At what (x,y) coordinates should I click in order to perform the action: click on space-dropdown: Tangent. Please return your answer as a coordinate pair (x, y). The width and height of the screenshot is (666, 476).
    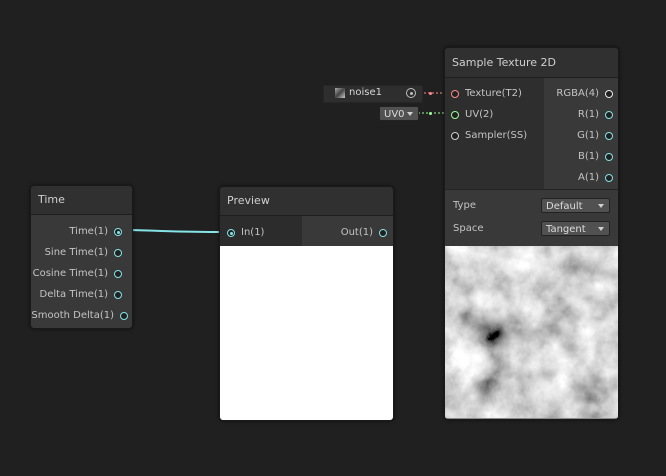
    Looking at the image, I should click on (575, 228).